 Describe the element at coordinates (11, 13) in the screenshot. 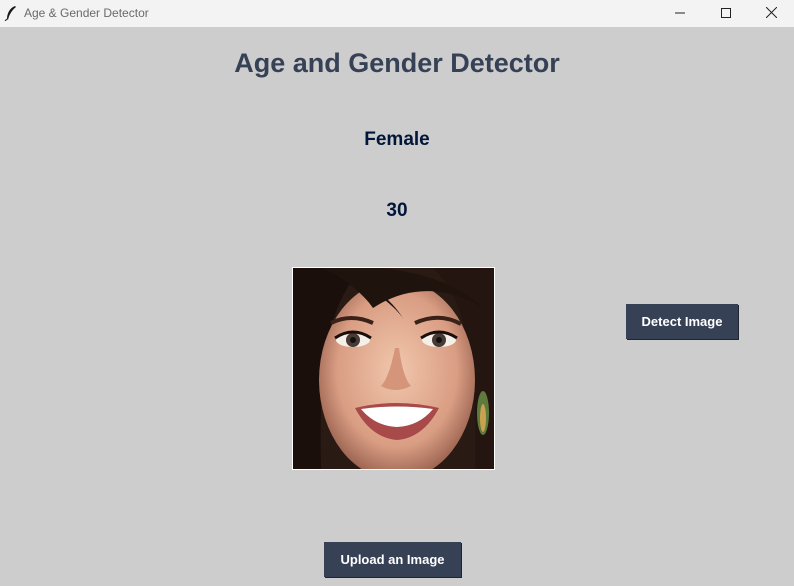

I see `feather-icon` at that location.